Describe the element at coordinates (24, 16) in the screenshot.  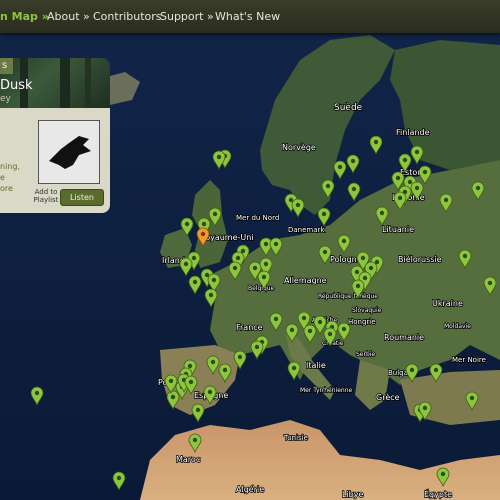
I see `nav-map: n Map »` at that location.